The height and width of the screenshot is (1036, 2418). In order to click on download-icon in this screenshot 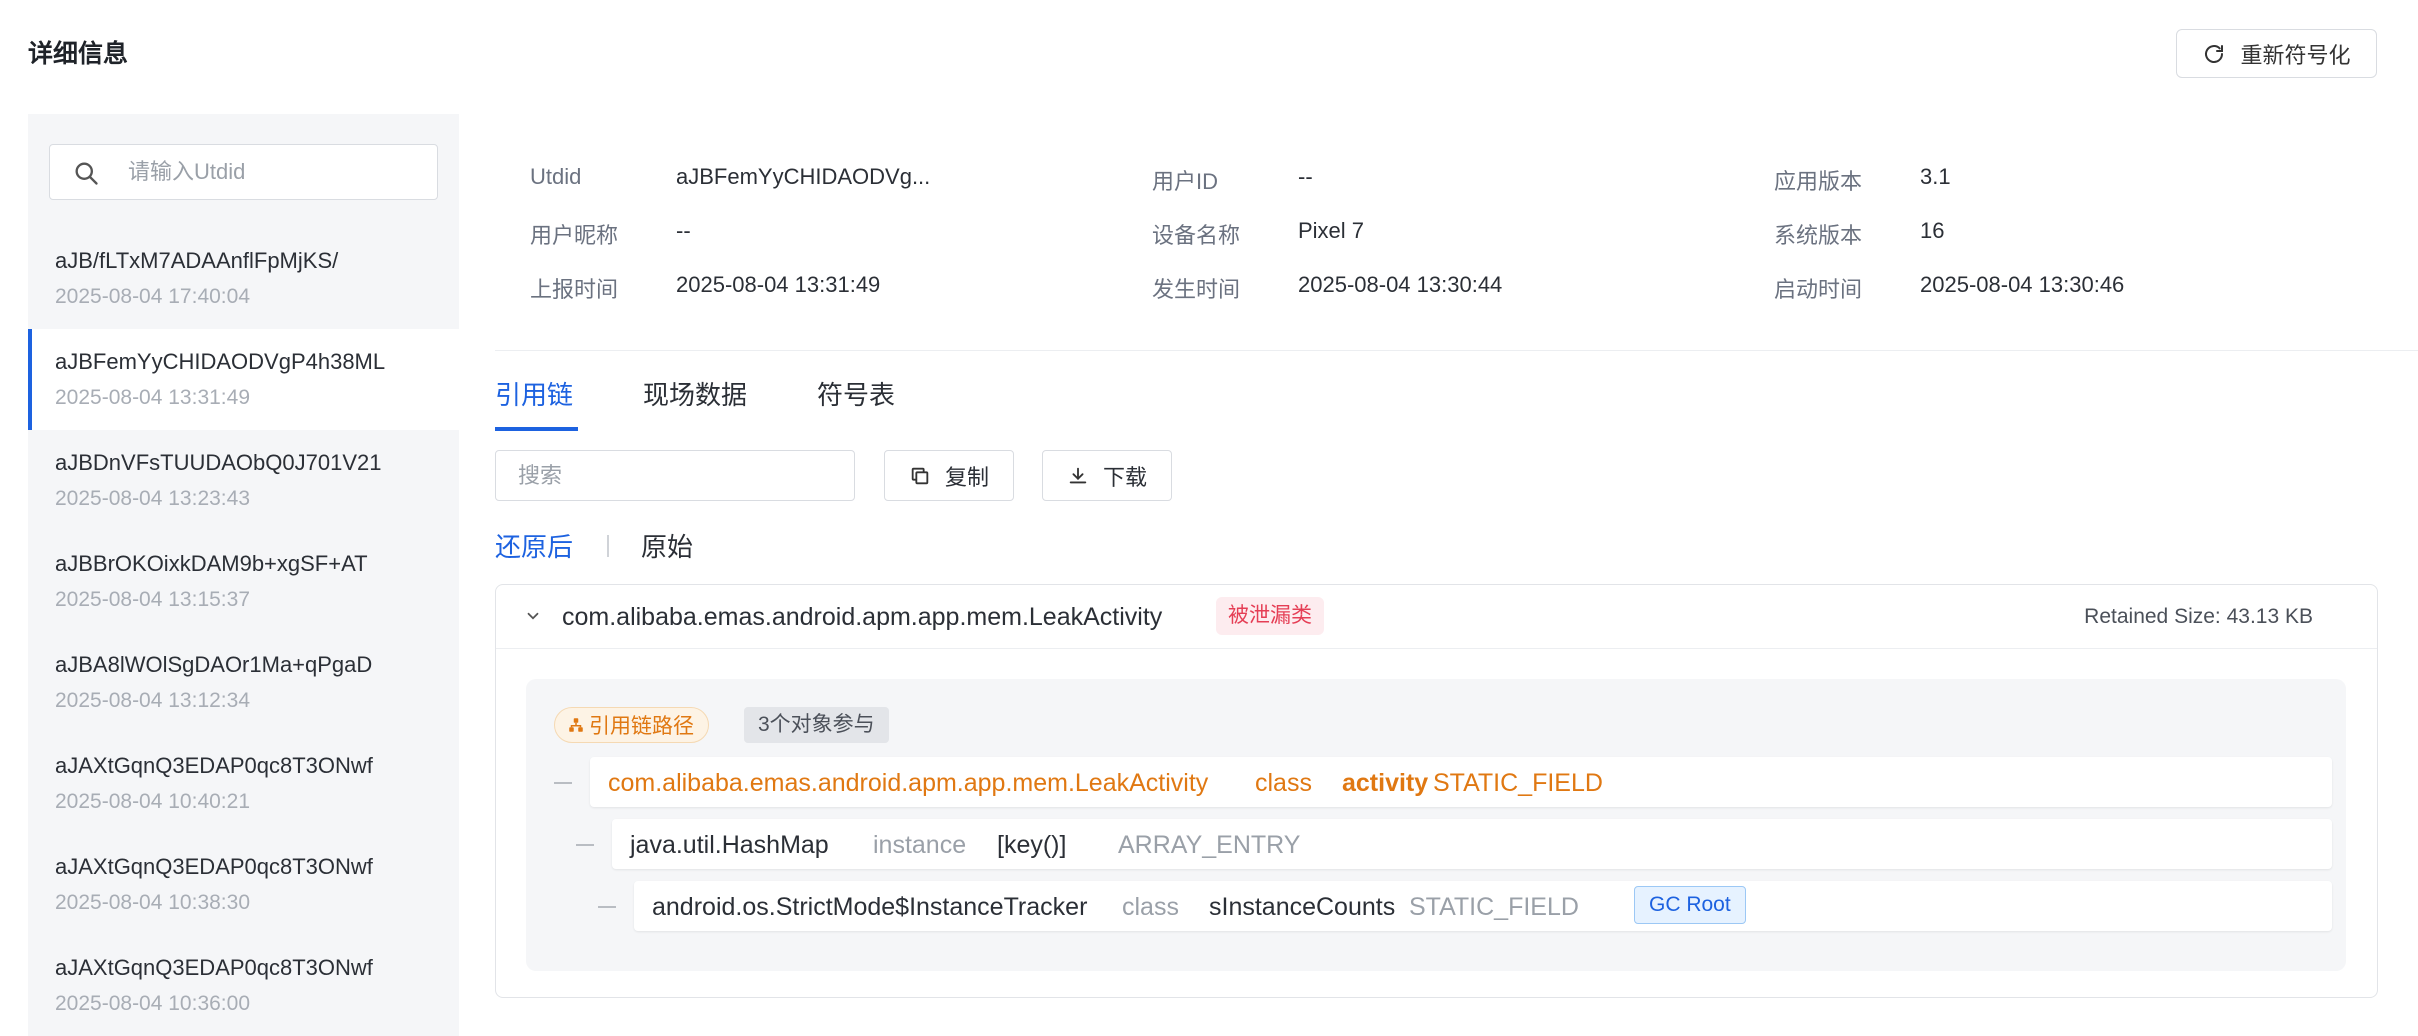, I will do `click(1078, 475)`.